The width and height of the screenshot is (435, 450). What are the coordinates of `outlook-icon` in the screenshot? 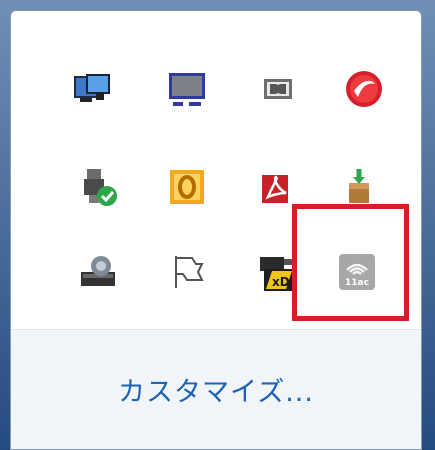 It's located at (187, 187).